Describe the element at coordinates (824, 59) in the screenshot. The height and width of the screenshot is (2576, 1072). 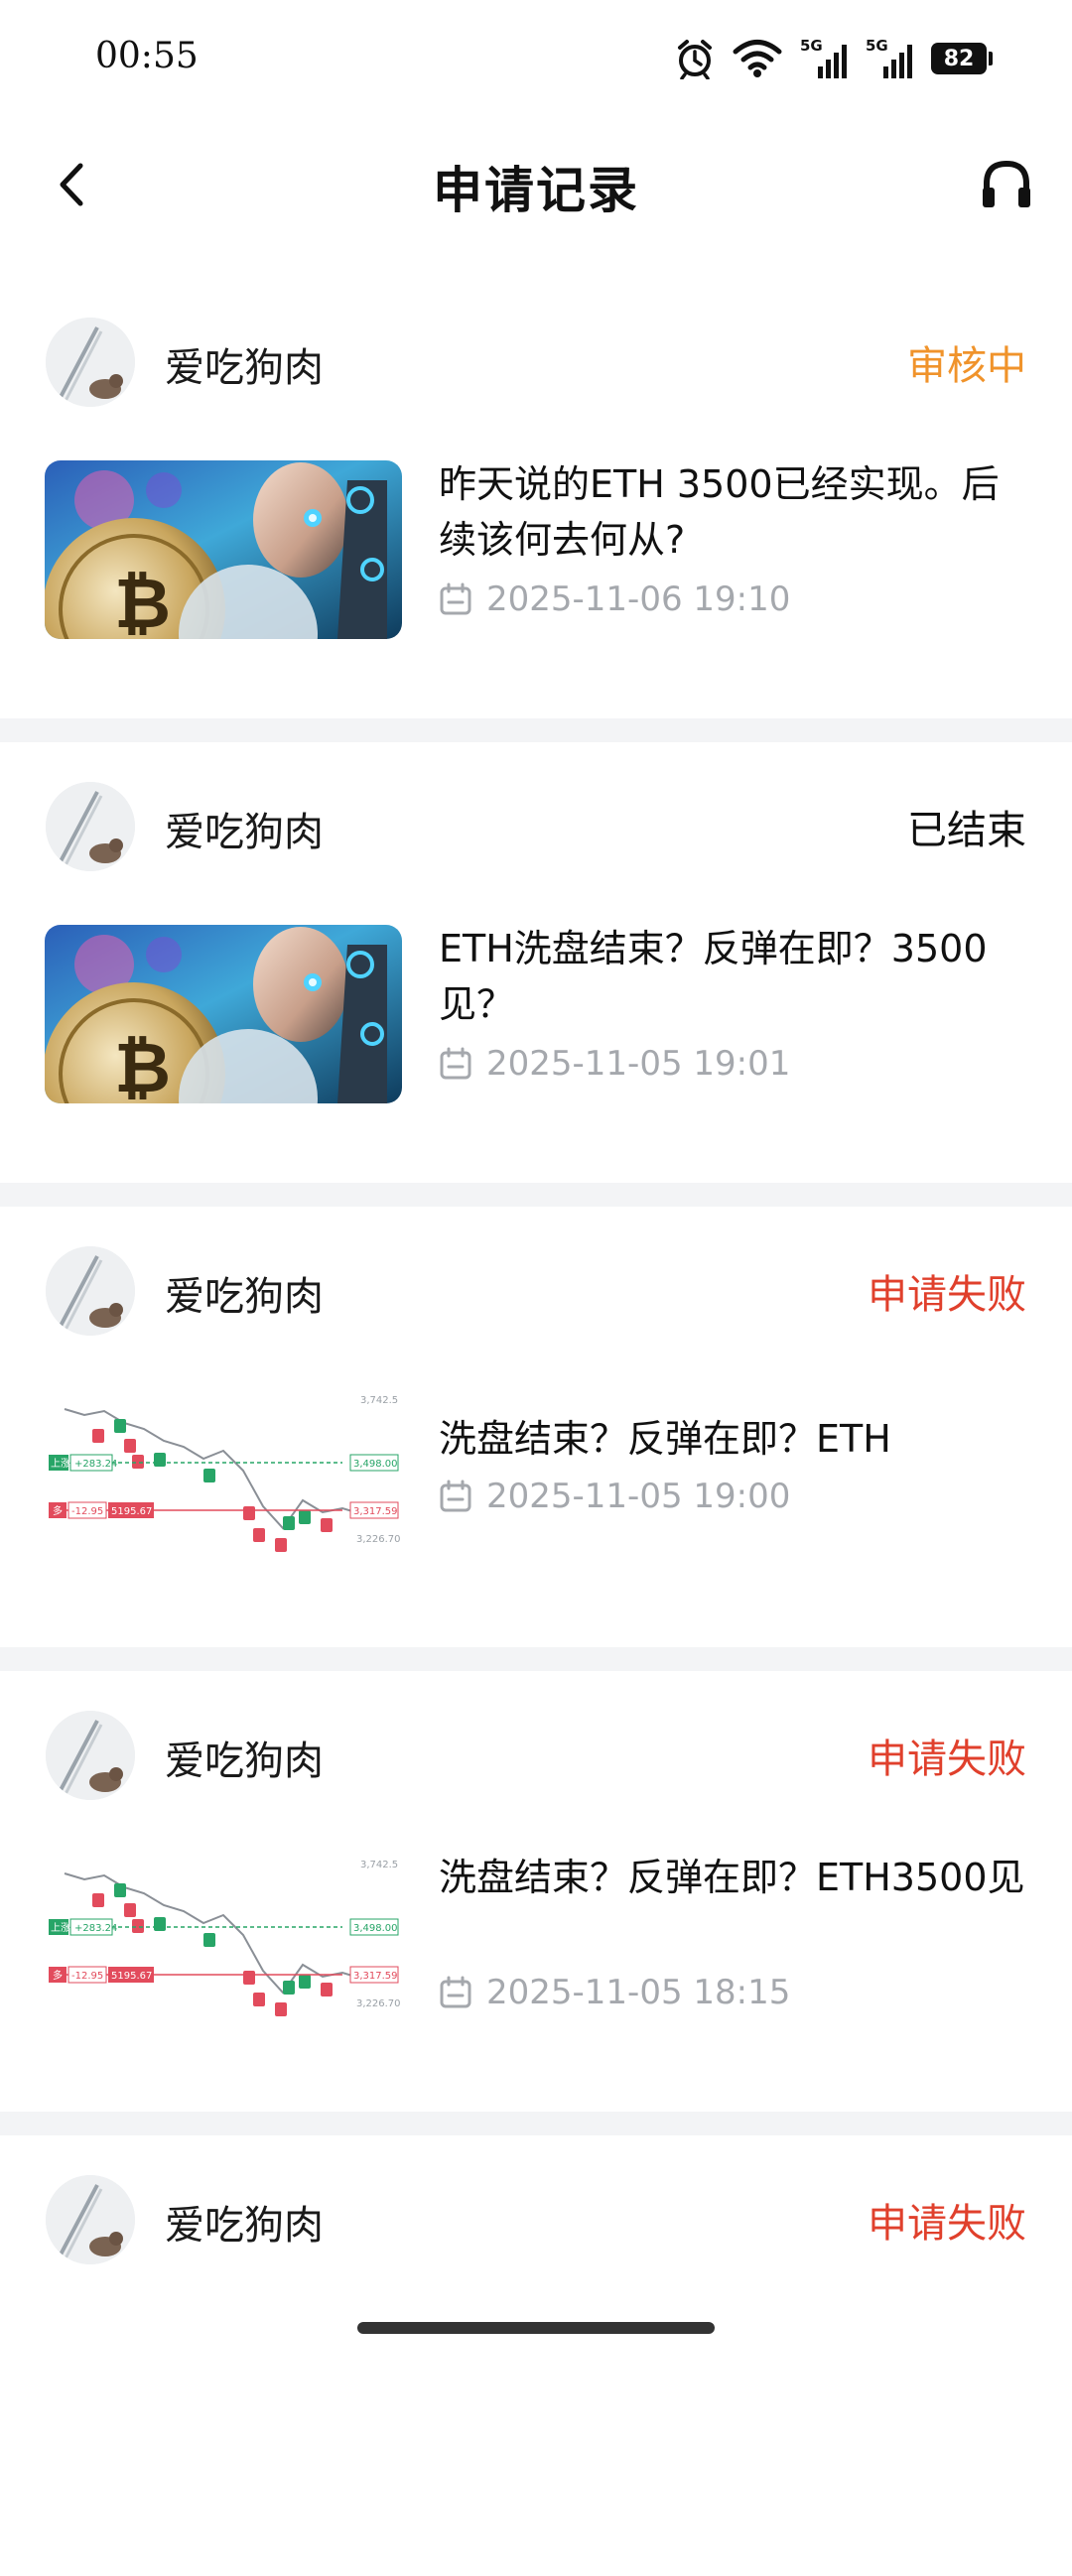
I see `signal-icon: 5G` at that location.